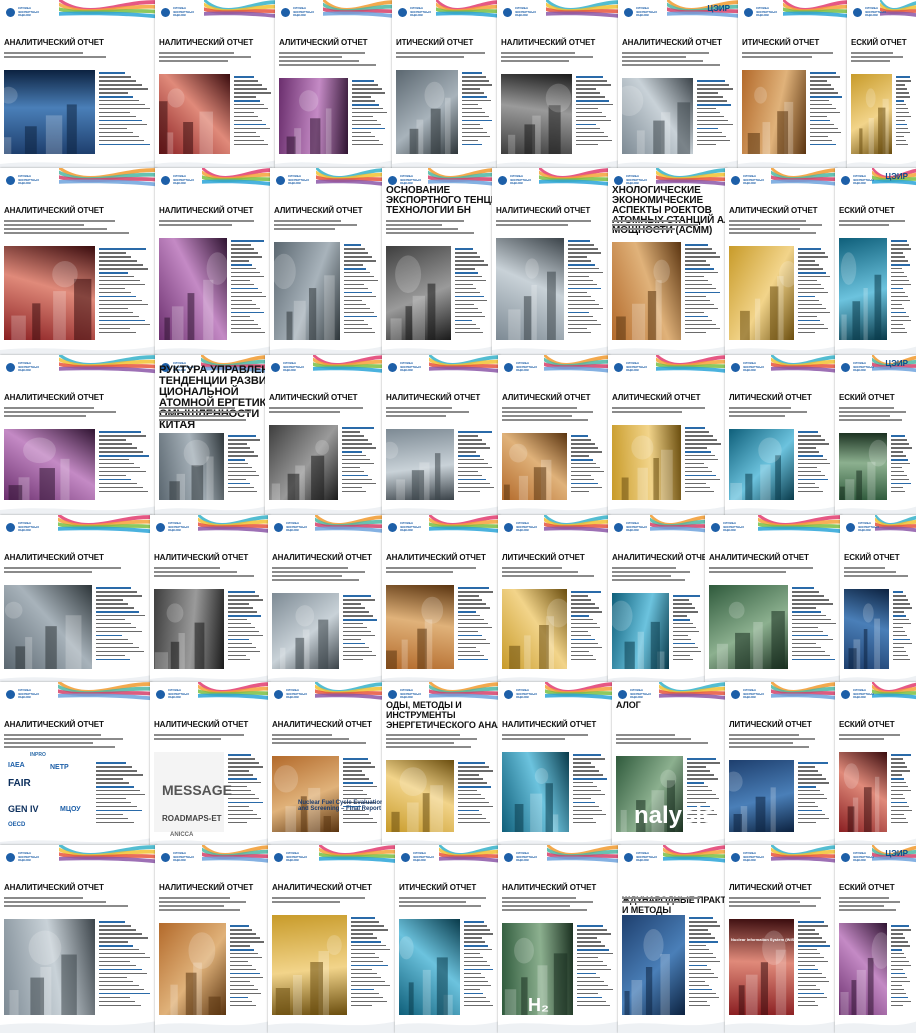  Describe the element at coordinates (182, 835) in the screenshot. I see `anicca-word: ANICCA` at that location.